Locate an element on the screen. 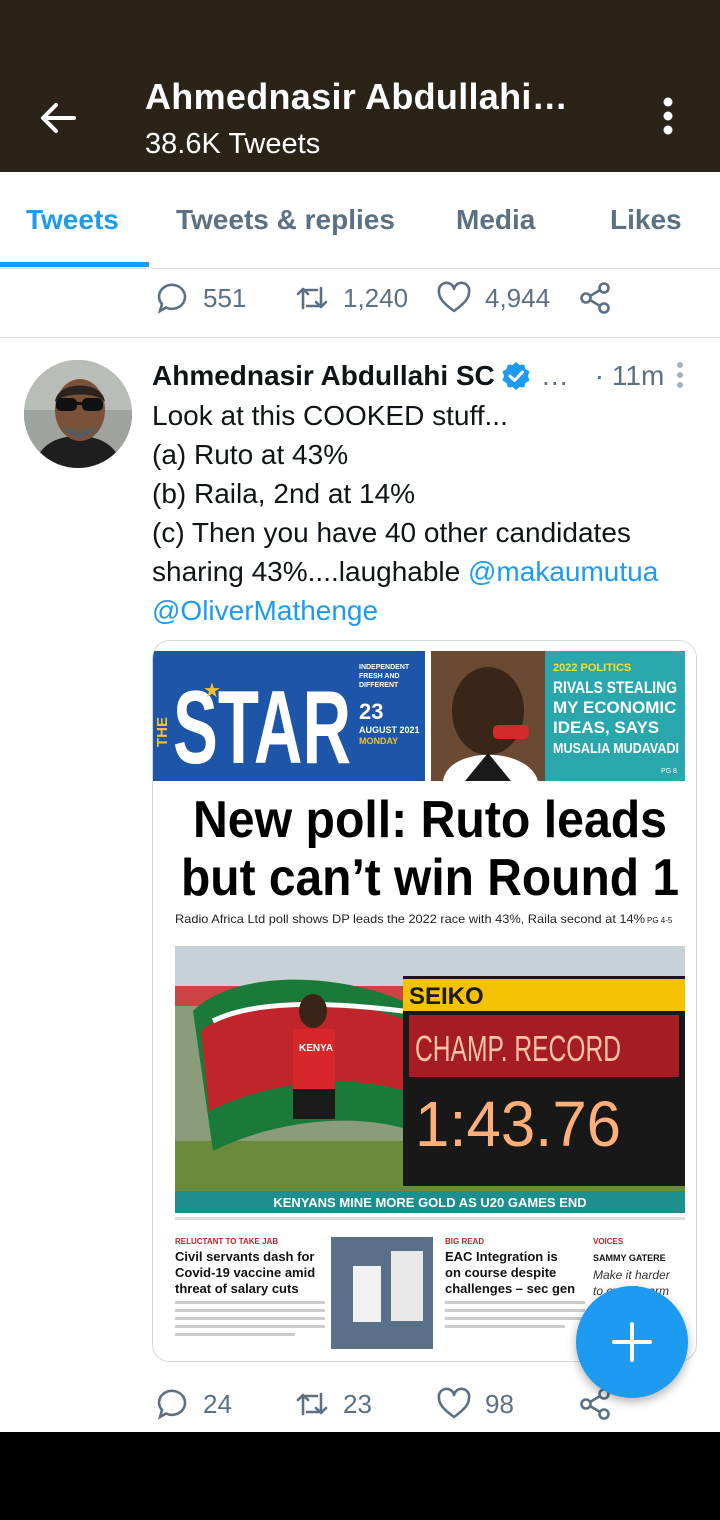 The height and width of the screenshot is (1520, 720). share-icon is located at coordinates (595, 298).